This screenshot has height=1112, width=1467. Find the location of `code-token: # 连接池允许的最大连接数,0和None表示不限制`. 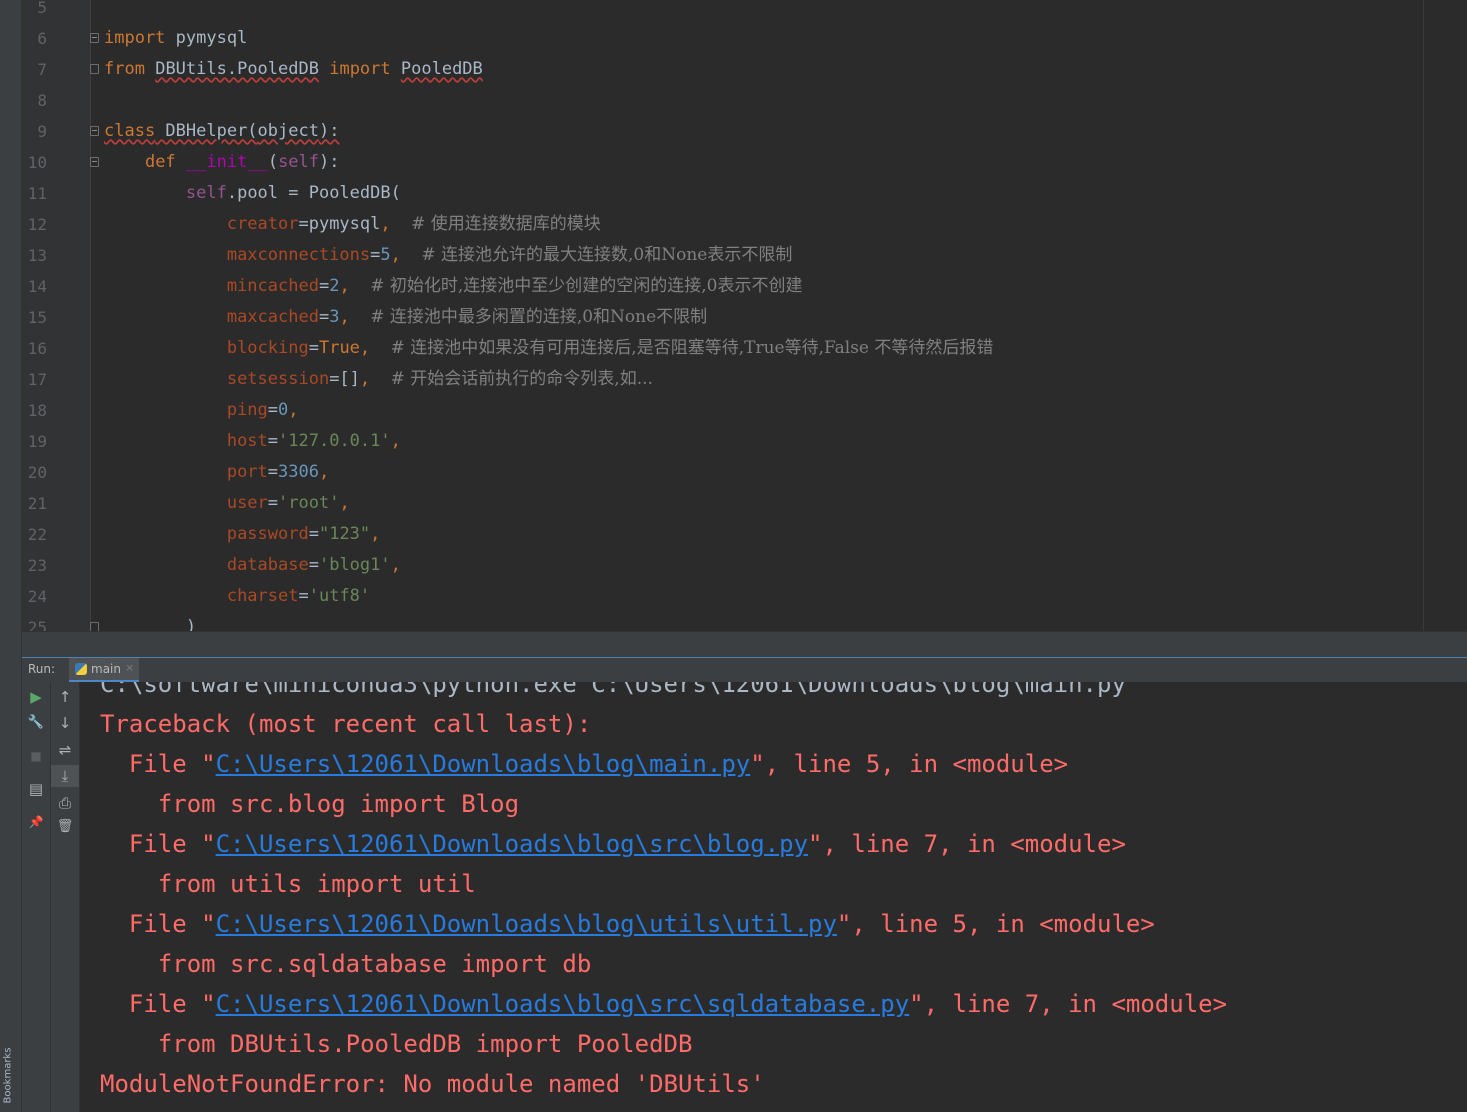

code-token: # 连接池允许的最大连接数,0和None表示不限制 is located at coordinates (607, 255).